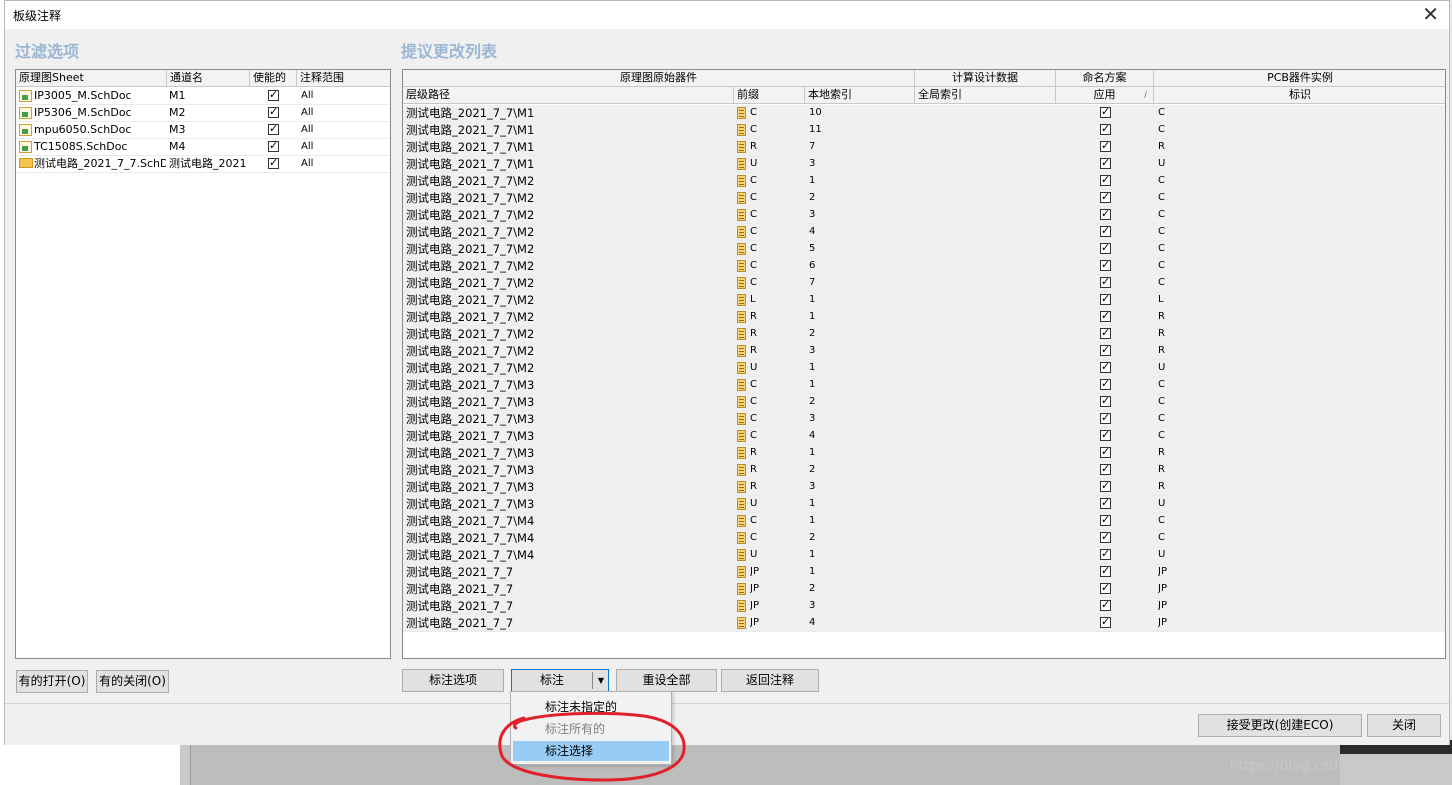 The width and height of the screenshot is (1452, 785). What do you see at coordinates (91, 78) in the screenshot?
I see `col-header-sheet: 原理图Sheet` at bounding box center [91, 78].